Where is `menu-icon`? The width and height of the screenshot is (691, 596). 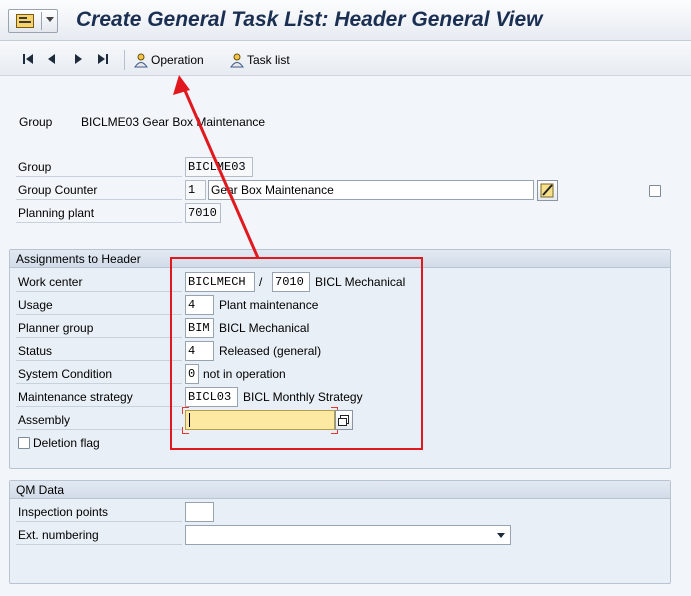
menu-icon is located at coordinates (25, 21).